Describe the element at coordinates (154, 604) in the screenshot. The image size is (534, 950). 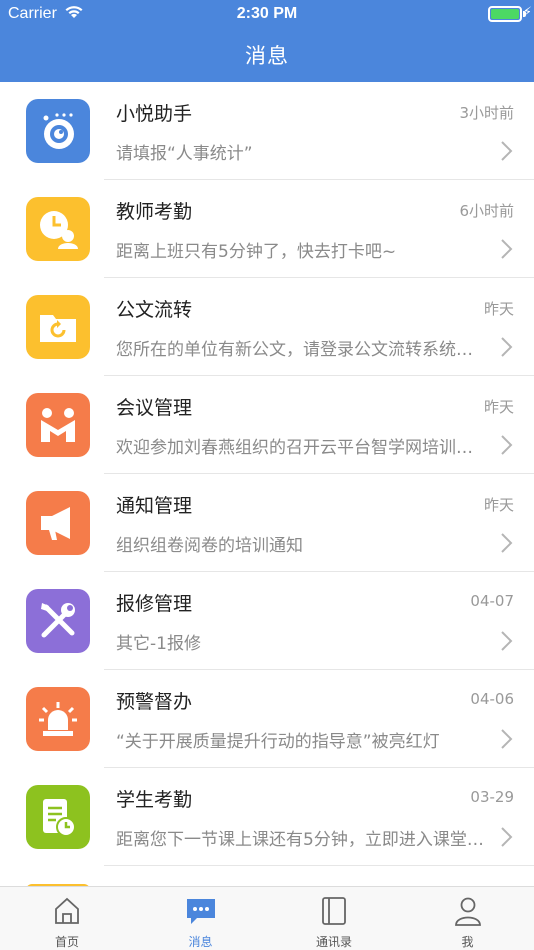
I see `message-title: 报修管理` at that location.